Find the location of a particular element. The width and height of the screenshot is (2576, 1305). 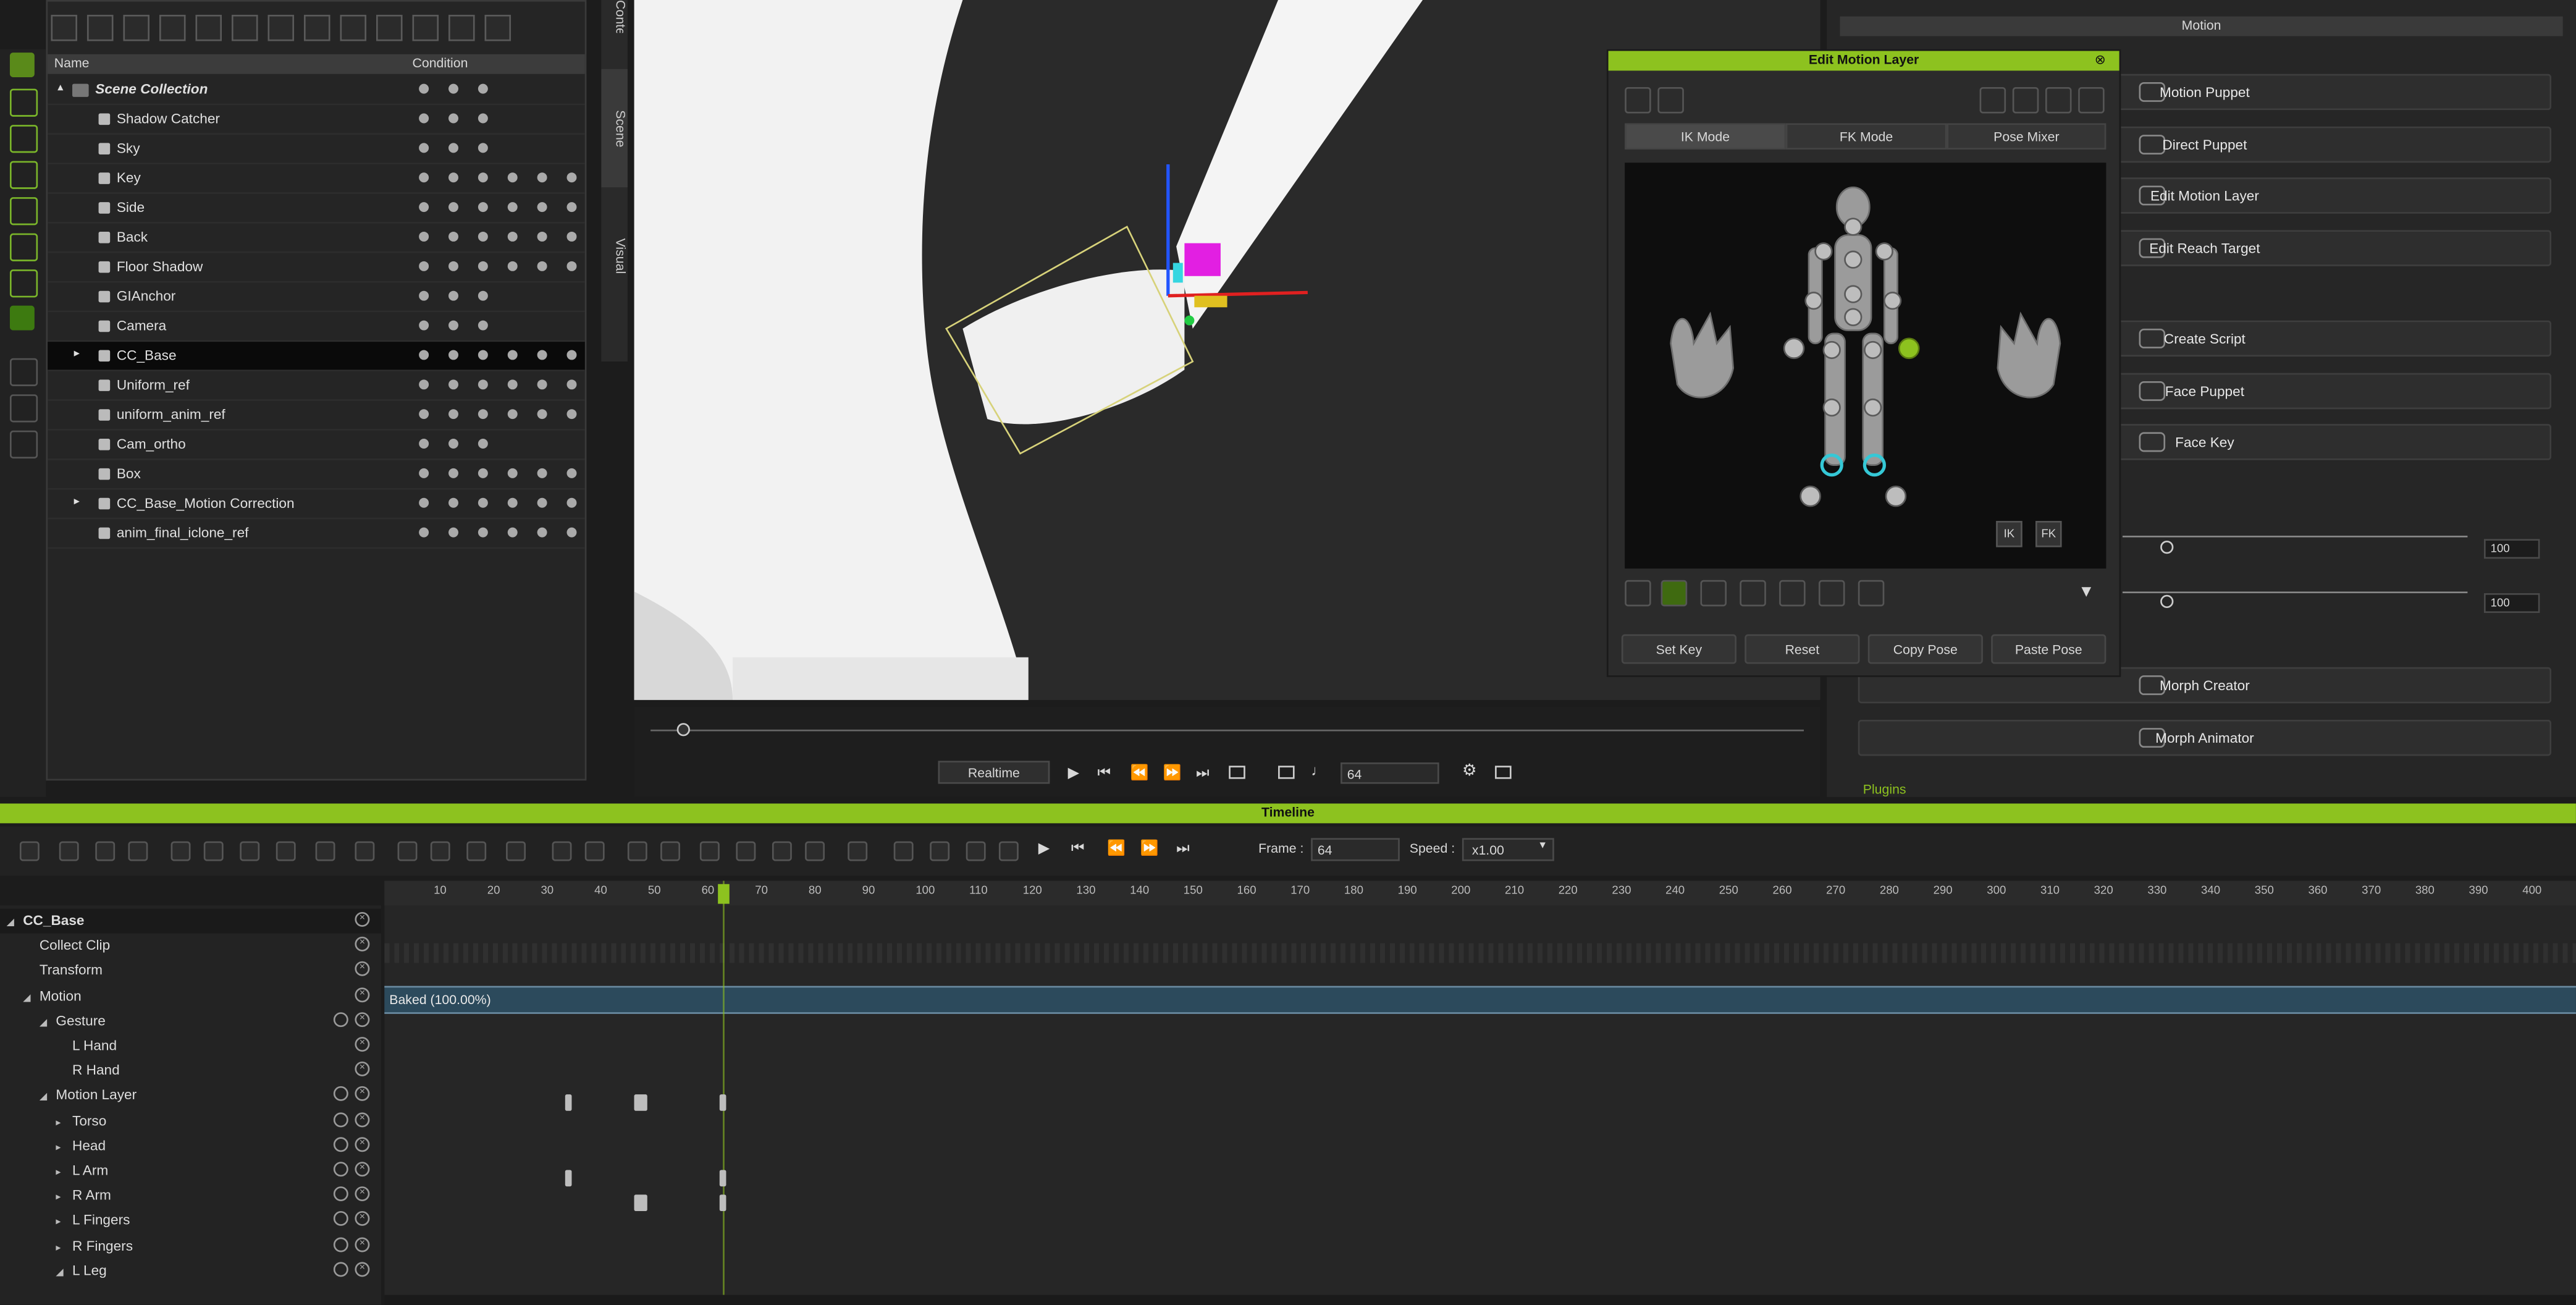

move-up-icon is located at coordinates (461, 27).